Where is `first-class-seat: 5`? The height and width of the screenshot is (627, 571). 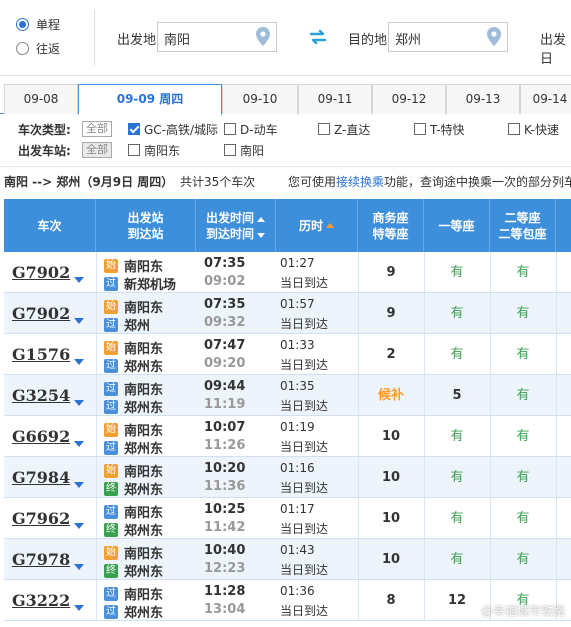
first-class-seat: 5 is located at coordinates (457, 395).